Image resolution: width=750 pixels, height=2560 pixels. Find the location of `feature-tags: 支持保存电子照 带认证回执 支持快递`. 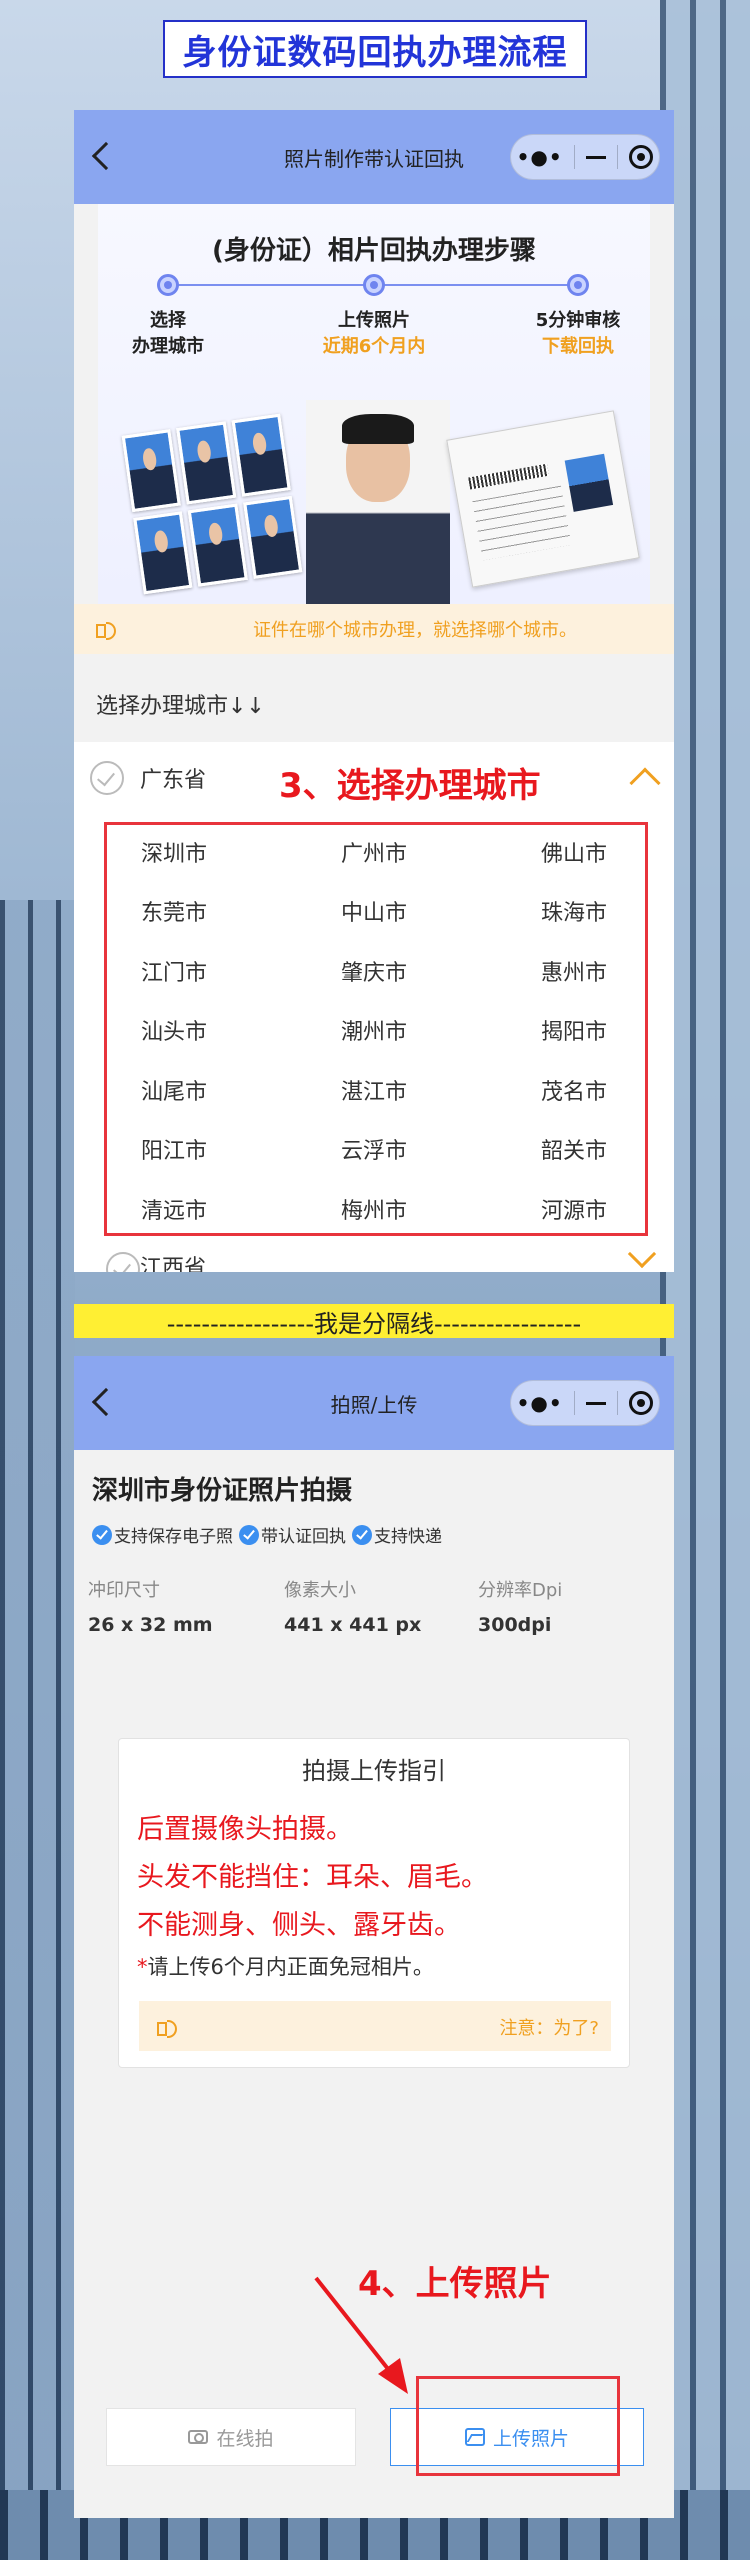

feature-tags: 支持保存电子照 带认证回执 支持快递 is located at coordinates (270, 1534).